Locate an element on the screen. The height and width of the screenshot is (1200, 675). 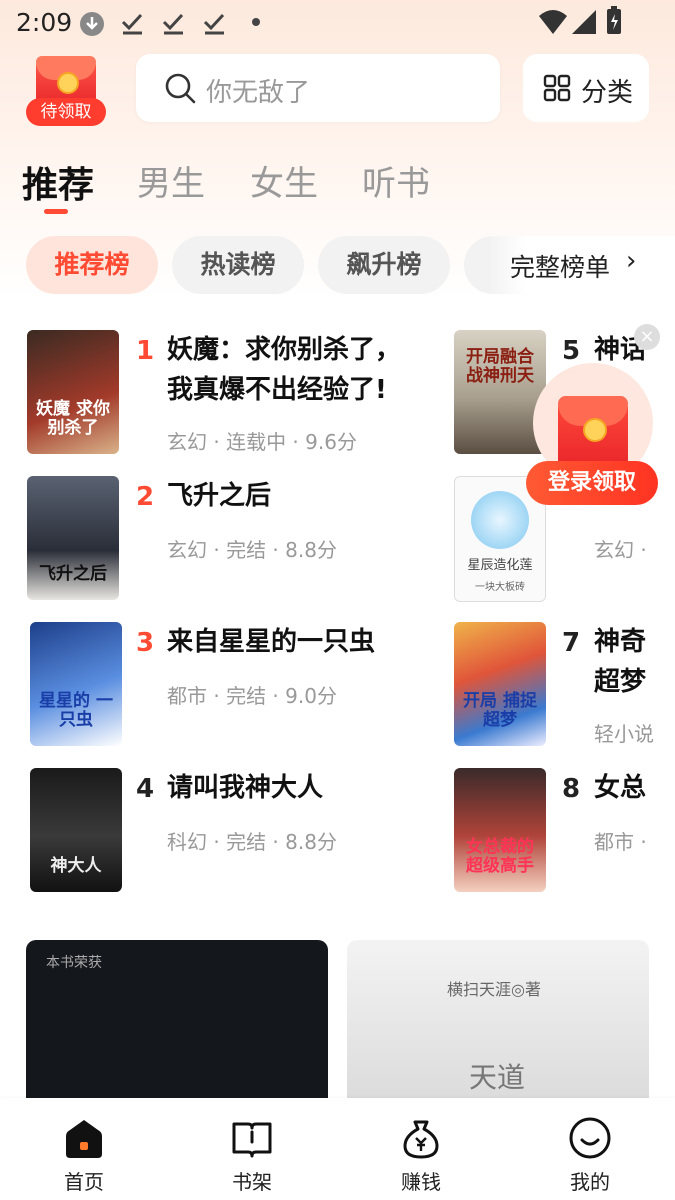
download-icon is located at coordinates (92, 24).